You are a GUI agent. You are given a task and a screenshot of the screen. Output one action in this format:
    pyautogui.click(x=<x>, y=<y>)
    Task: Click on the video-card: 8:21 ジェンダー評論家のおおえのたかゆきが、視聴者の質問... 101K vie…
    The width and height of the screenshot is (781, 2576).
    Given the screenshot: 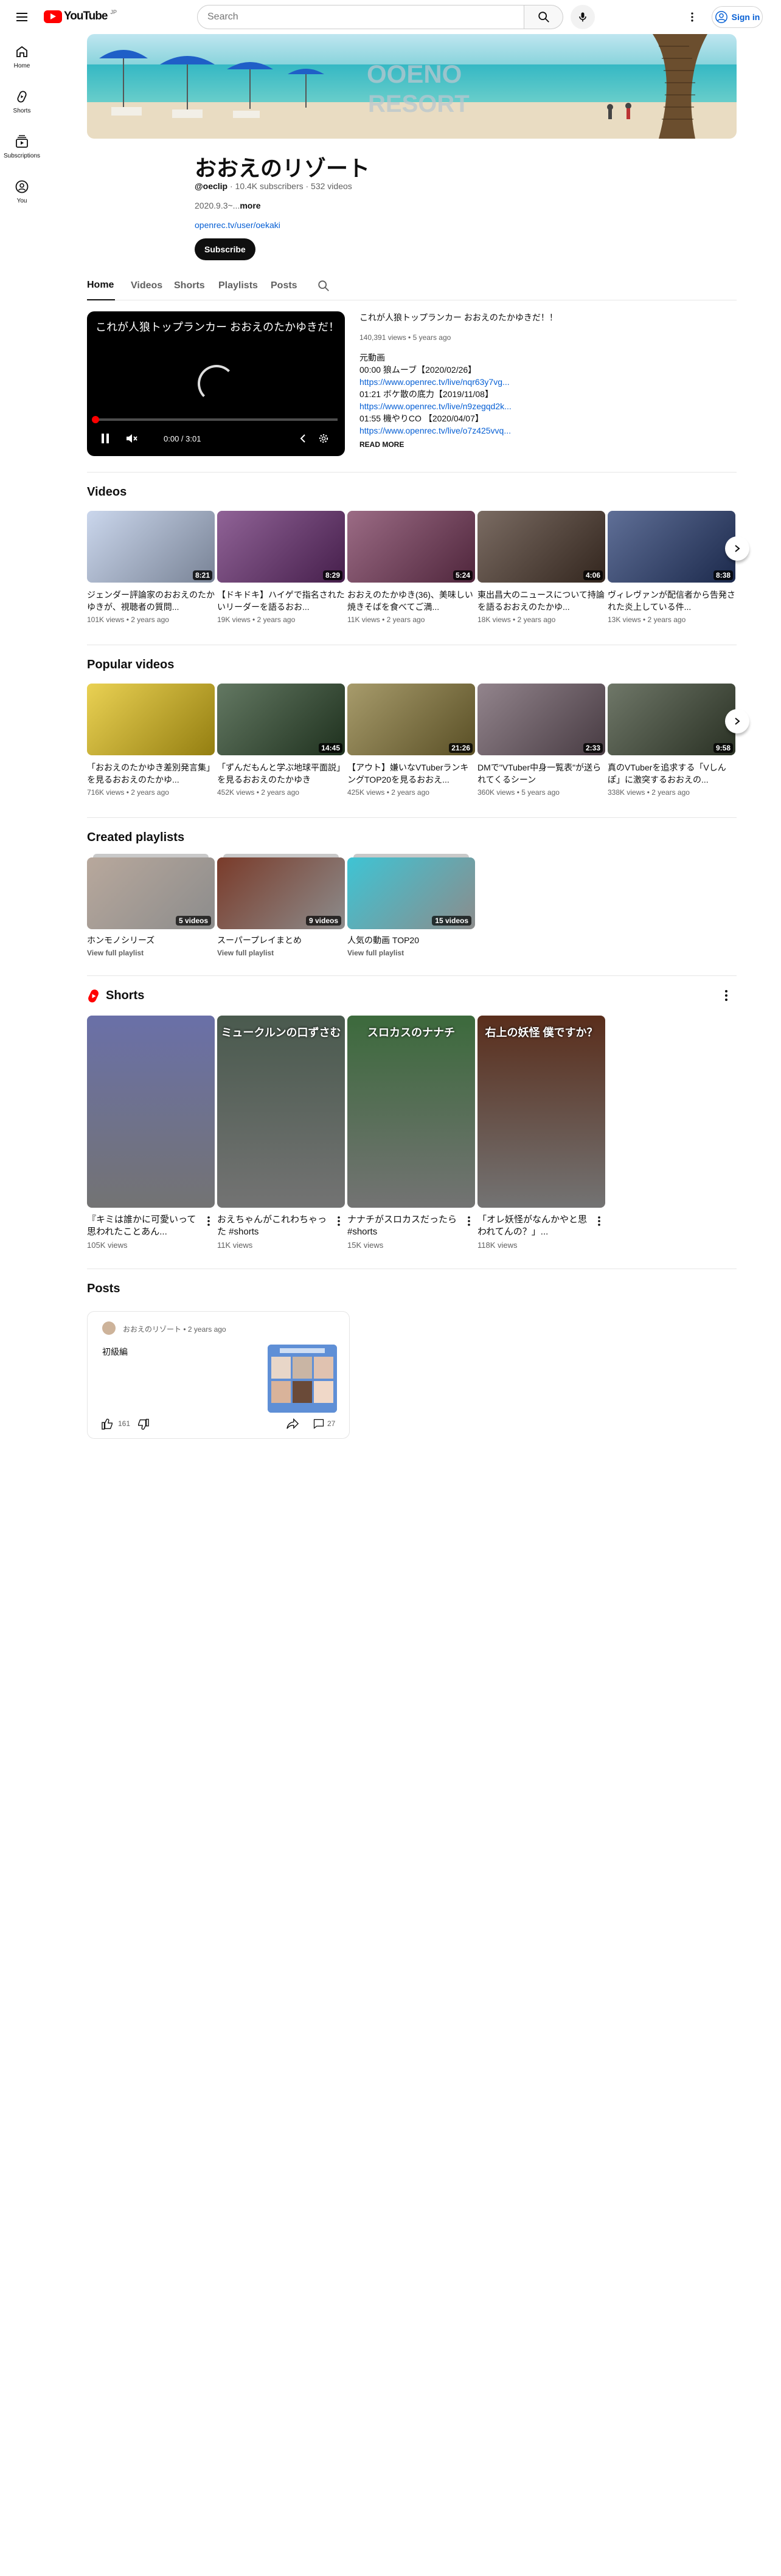 What is the action you would take?
    pyautogui.click(x=151, y=567)
    